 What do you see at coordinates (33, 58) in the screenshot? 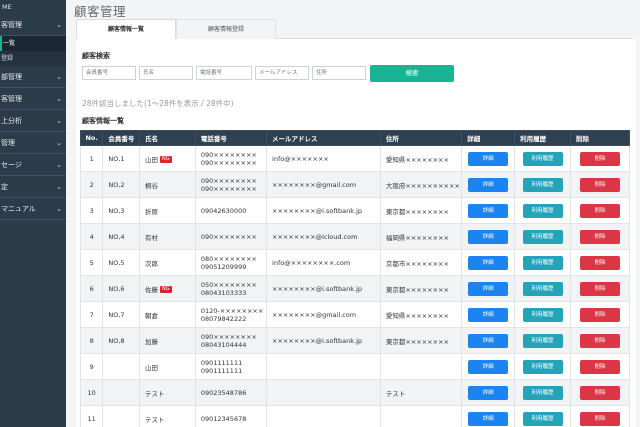
I see `sidebar-subitem-register: 登録` at bounding box center [33, 58].